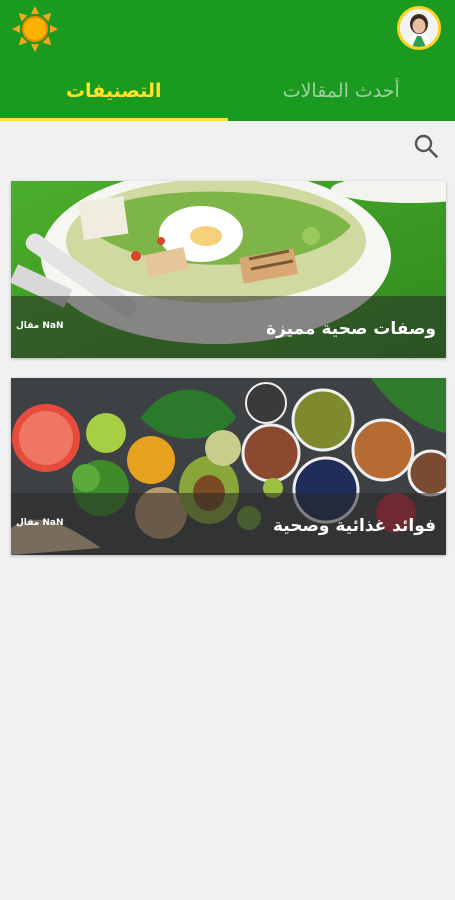 The height and width of the screenshot is (900, 455). I want to click on app-bar: التصنيفات أحدث المقالات, so click(227, 60).